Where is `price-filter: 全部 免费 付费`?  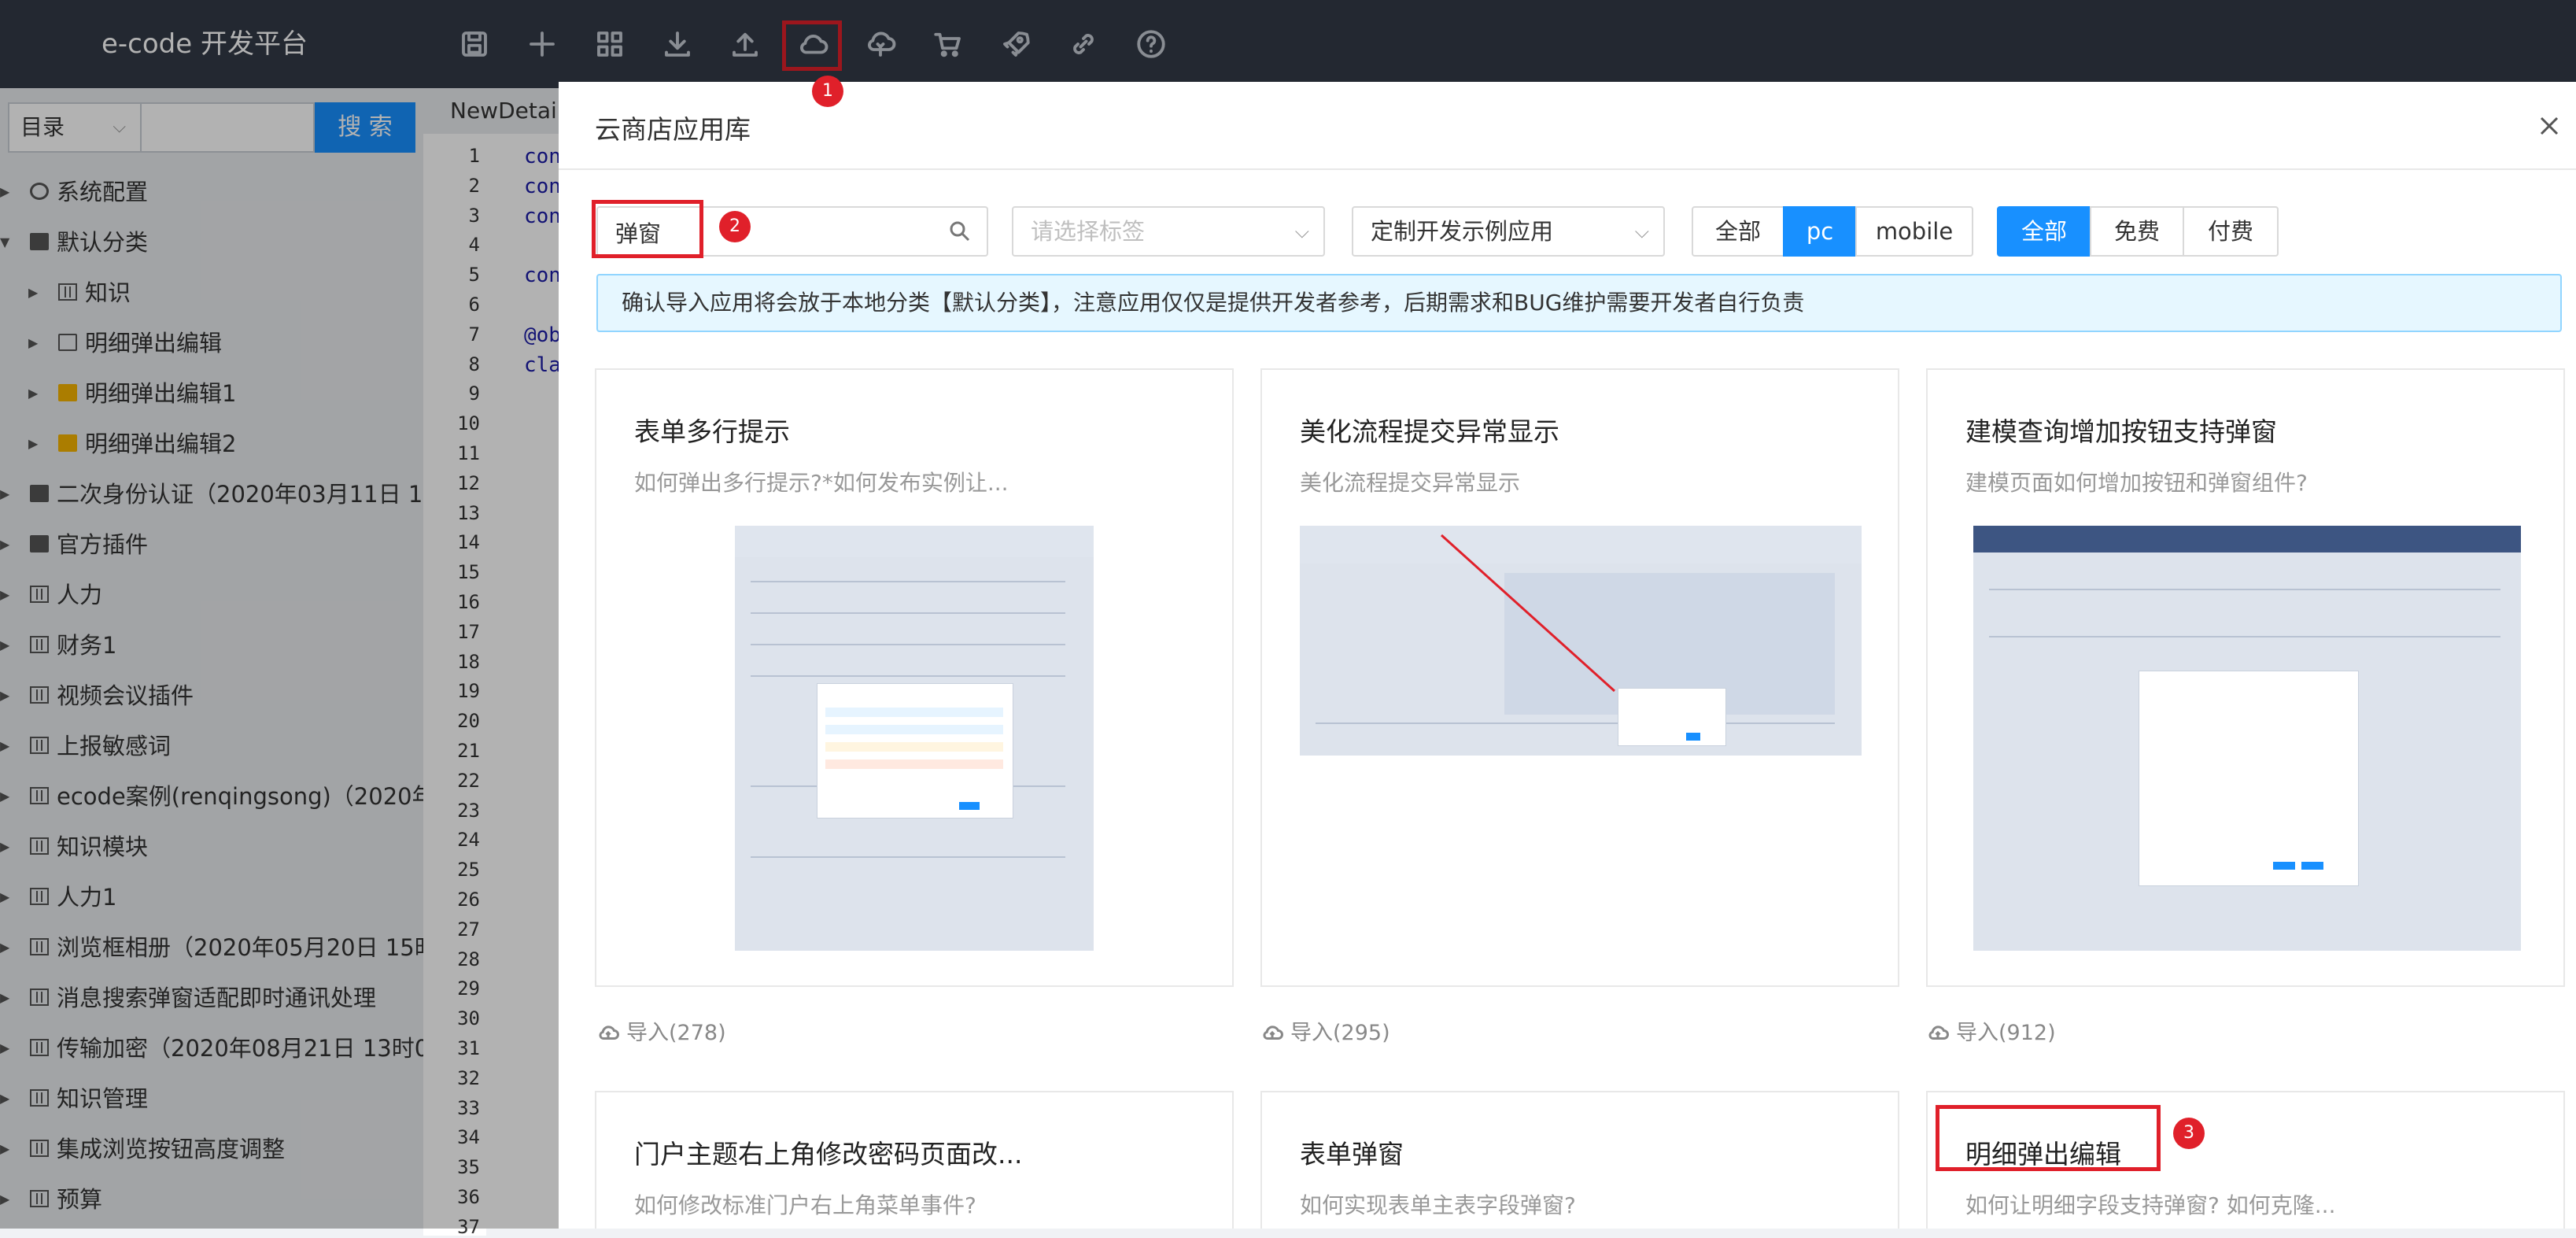 price-filter: 全部 免费 付费 is located at coordinates (2138, 232).